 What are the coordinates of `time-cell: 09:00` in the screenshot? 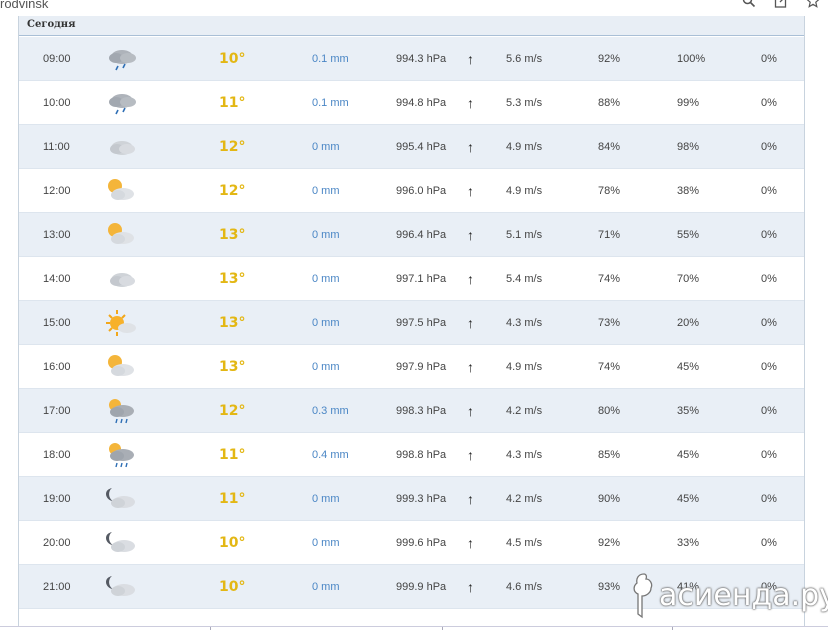 It's located at (57, 59).